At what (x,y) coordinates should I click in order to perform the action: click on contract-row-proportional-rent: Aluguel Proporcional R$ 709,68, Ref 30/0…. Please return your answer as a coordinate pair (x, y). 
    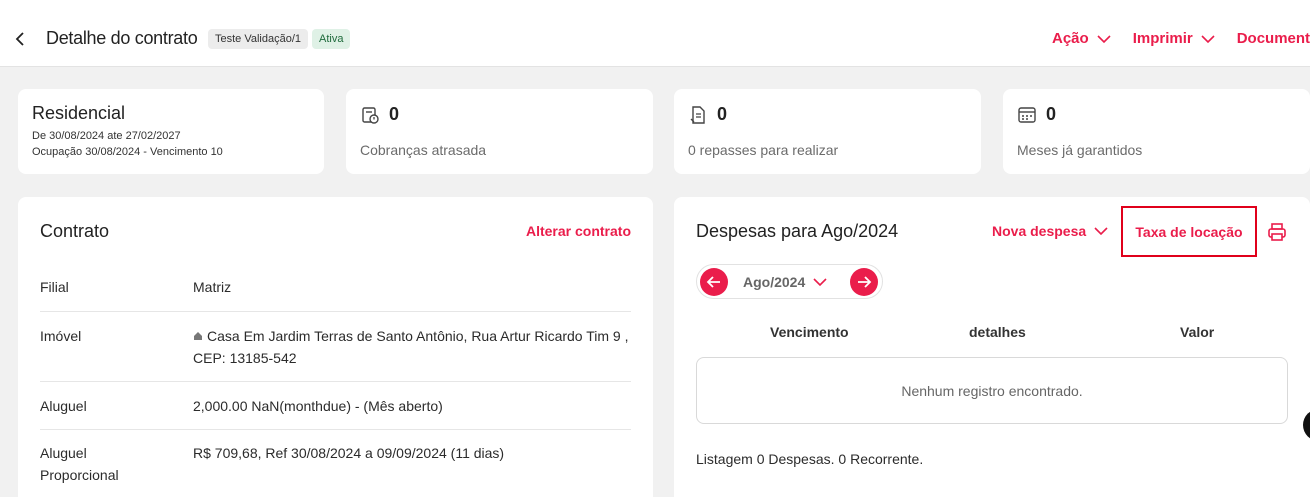
    Looking at the image, I should click on (335, 463).